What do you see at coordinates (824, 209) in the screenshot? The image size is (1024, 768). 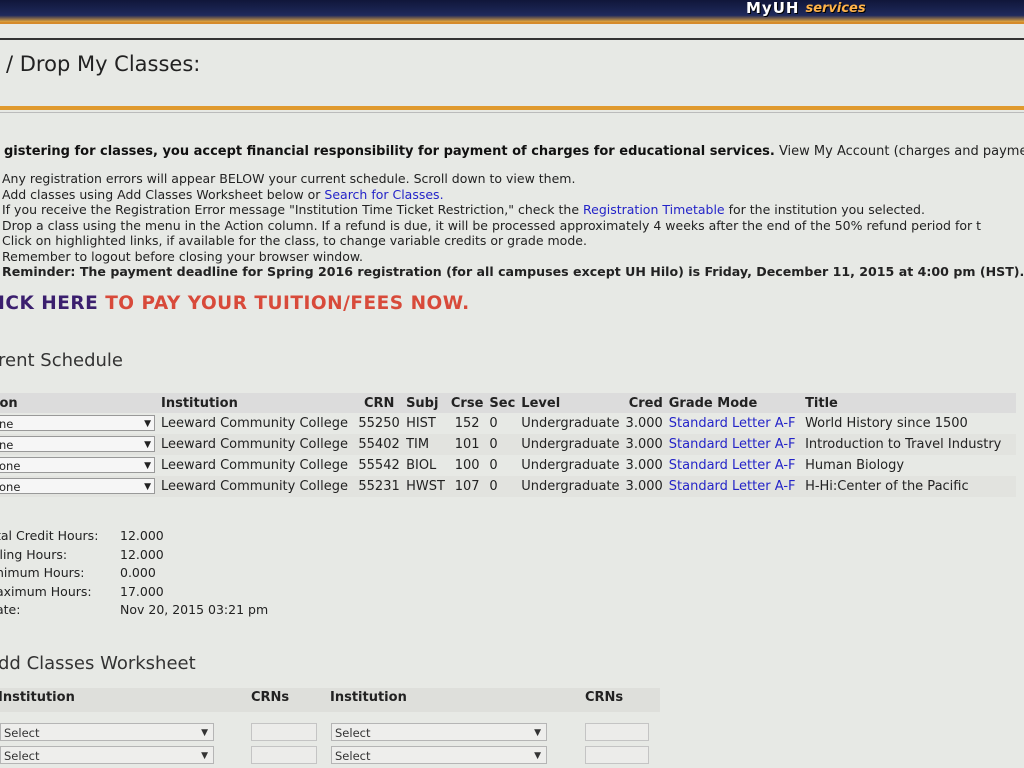 I see `instruction-time-ticket-suffix: for the institution you selected.` at bounding box center [824, 209].